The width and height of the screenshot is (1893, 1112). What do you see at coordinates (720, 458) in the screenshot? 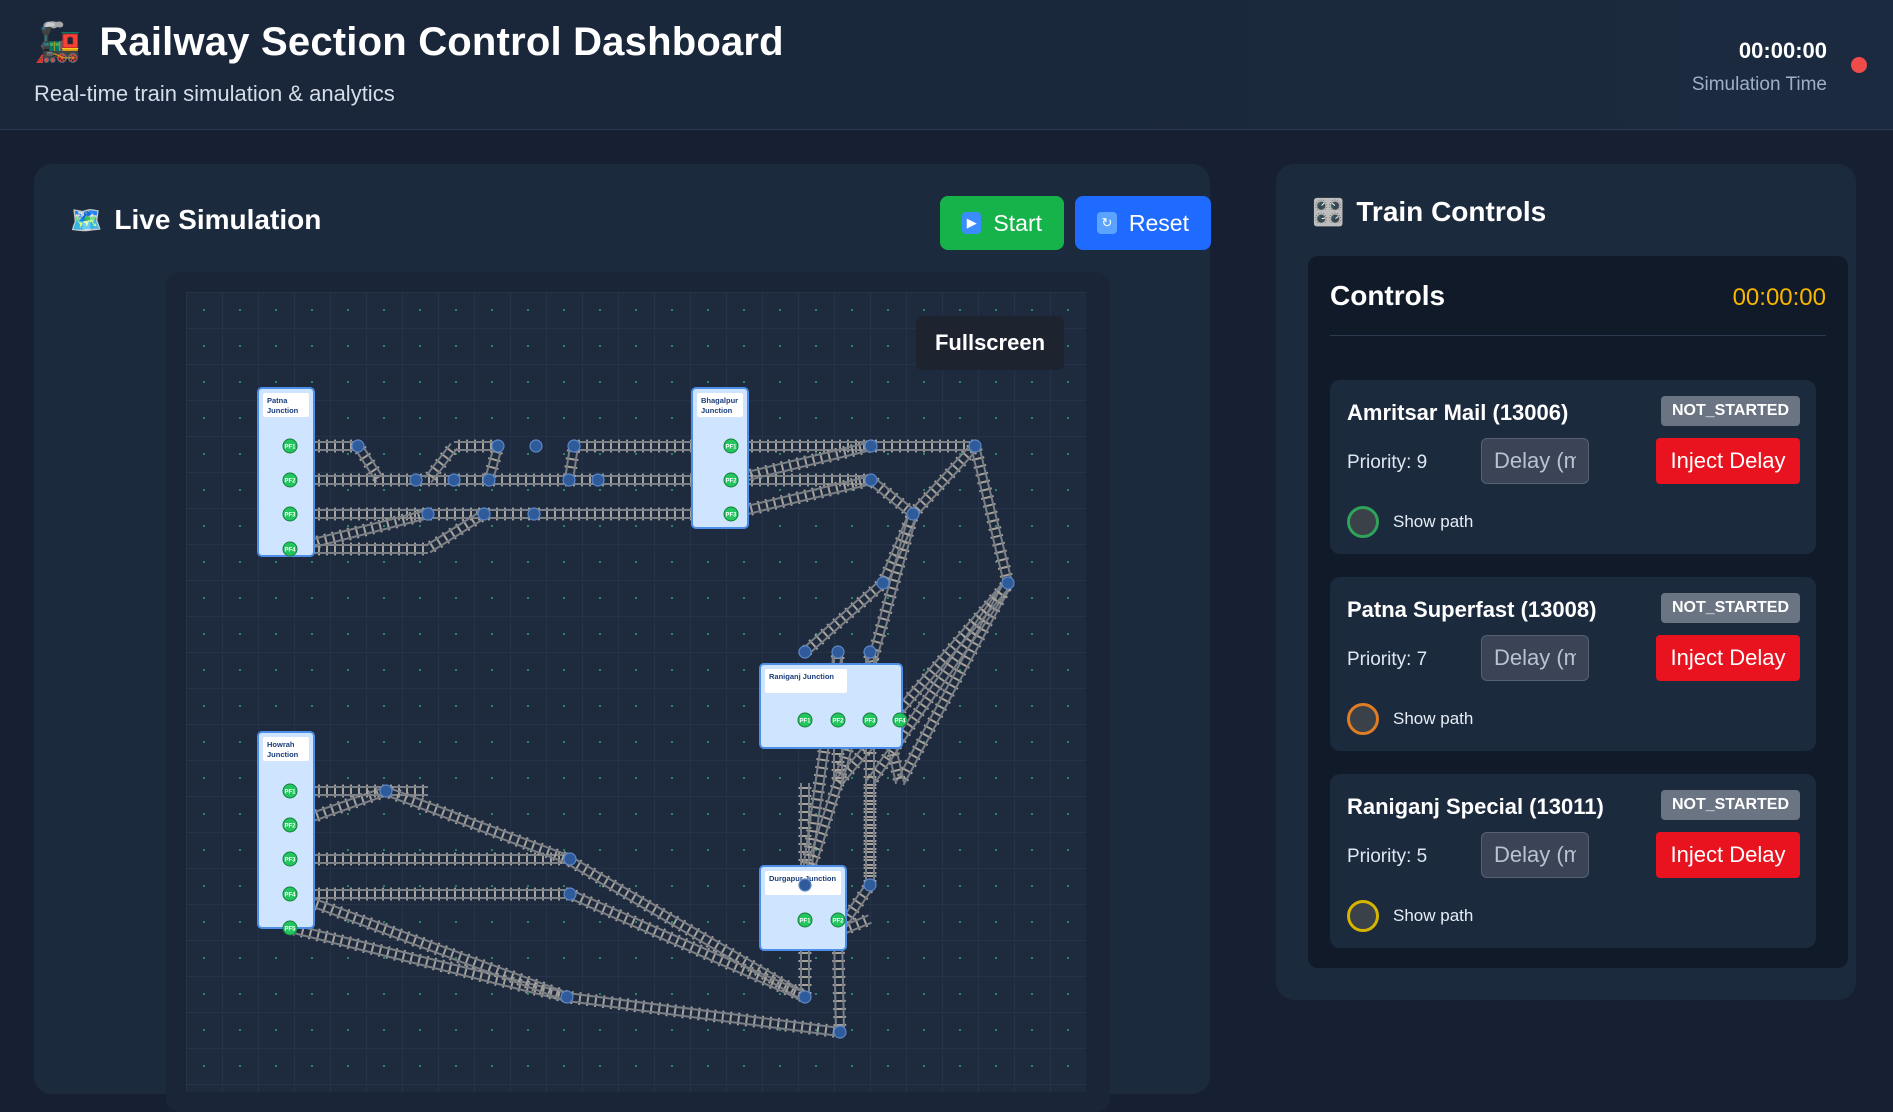
I see `station-bhagalpur-junction: BhagalpurJunctionPF1PF2PF3` at bounding box center [720, 458].